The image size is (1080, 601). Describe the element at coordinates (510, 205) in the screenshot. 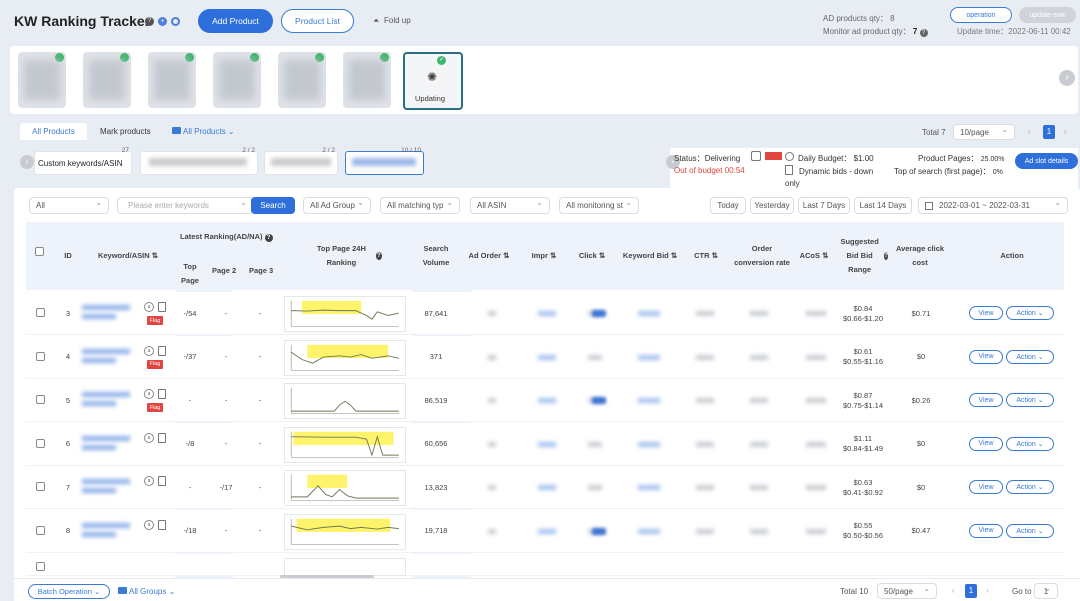

I see `asin-select: All ASIN` at that location.